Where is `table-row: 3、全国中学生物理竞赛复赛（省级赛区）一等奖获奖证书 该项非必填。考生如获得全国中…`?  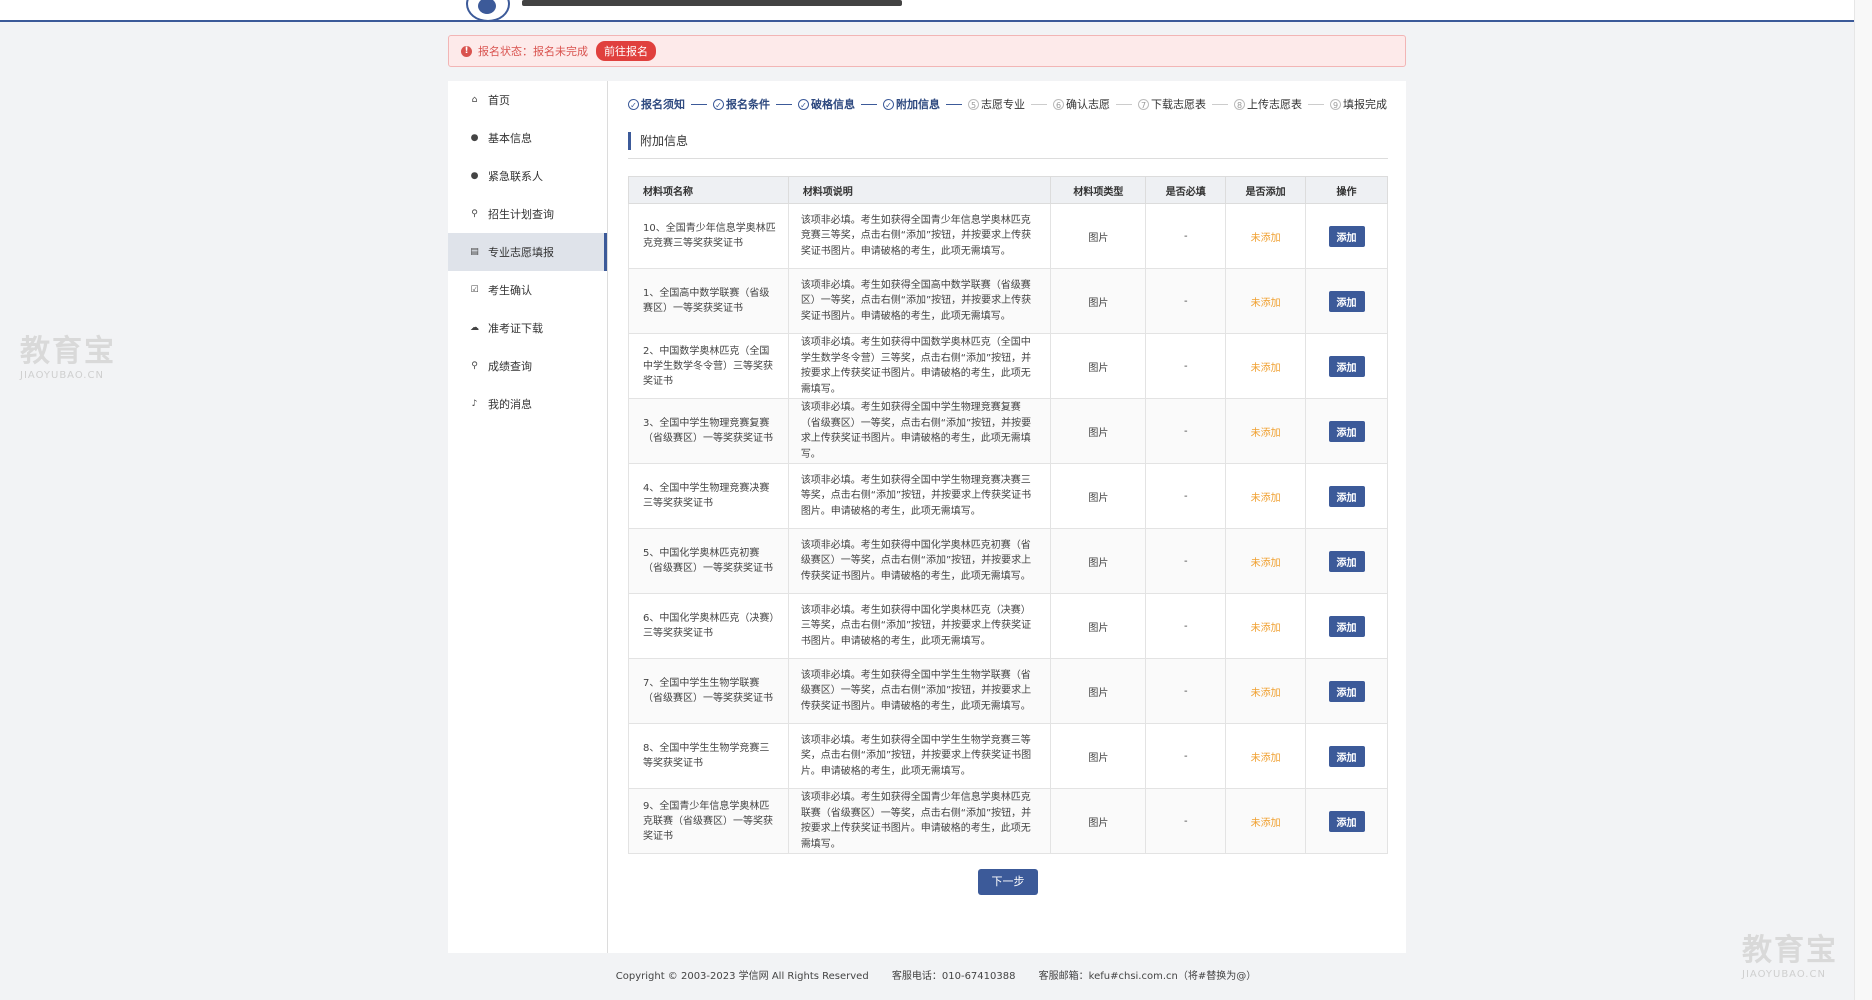 table-row: 3、全国中学生物理竞赛复赛（省级赛区）一等奖获奖证书 该项非必填。考生如获得全国中… is located at coordinates (1008, 431).